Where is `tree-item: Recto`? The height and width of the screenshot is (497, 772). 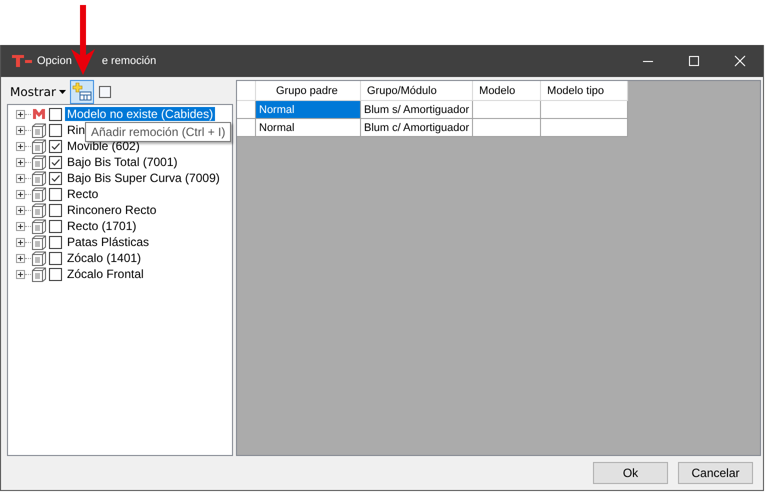 tree-item: Recto is located at coordinates (82, 194).